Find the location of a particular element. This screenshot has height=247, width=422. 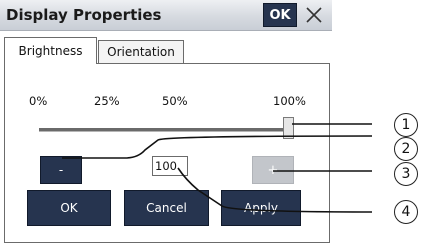

callout-3: 3 is located at coordinates (406, 174).